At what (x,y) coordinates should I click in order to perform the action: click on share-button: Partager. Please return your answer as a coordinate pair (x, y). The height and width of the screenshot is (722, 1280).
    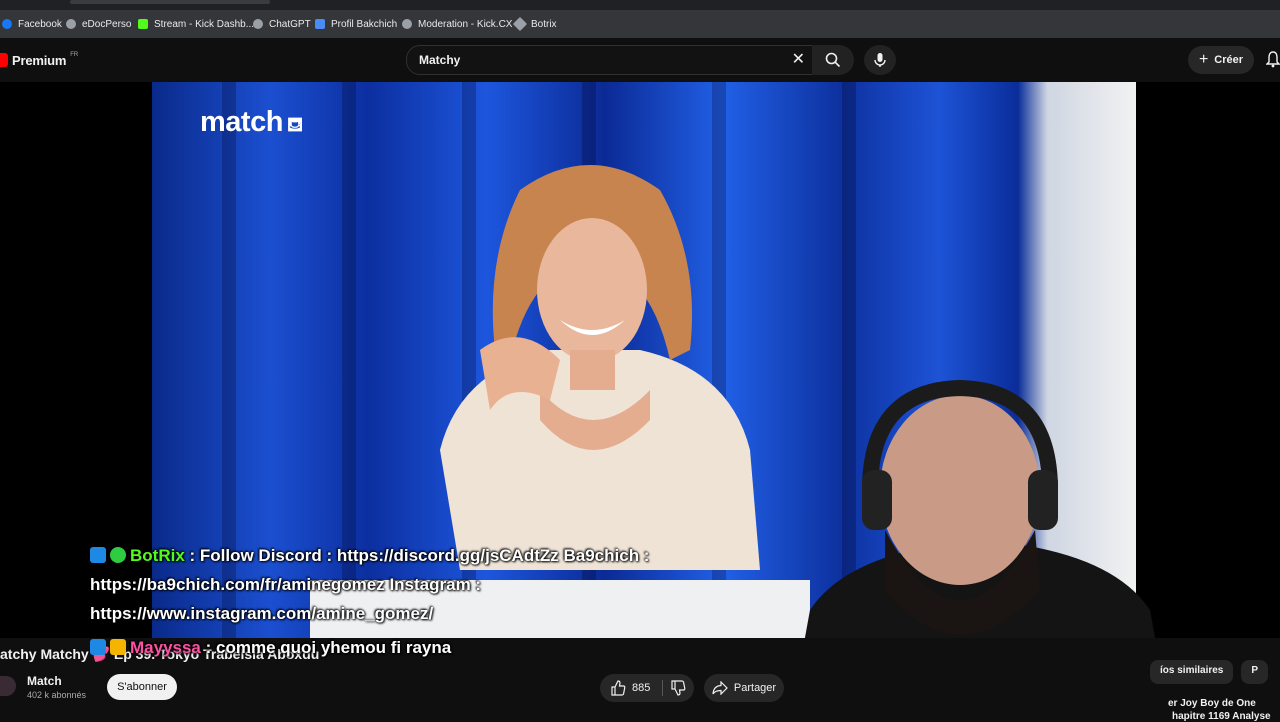
    Looking at the image, I should click on (744, 688).